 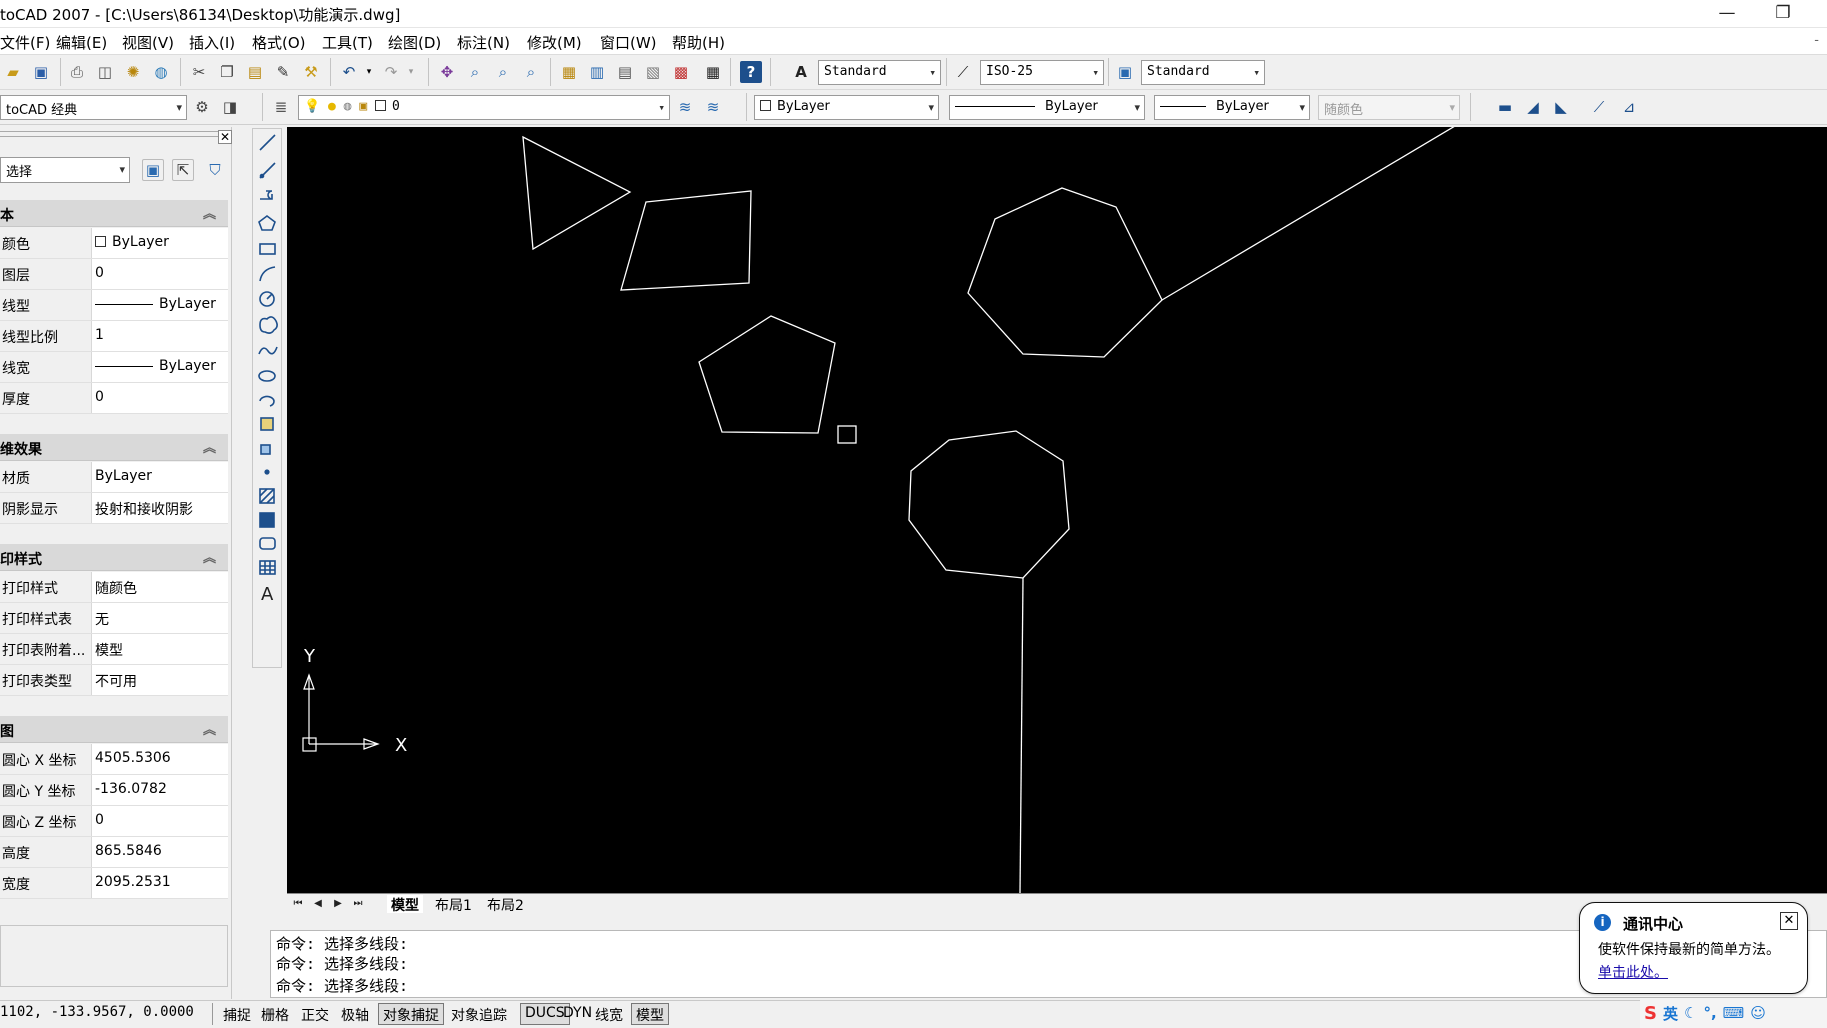 I want to click on minimize-button: —, so click(x=1727, y=14).